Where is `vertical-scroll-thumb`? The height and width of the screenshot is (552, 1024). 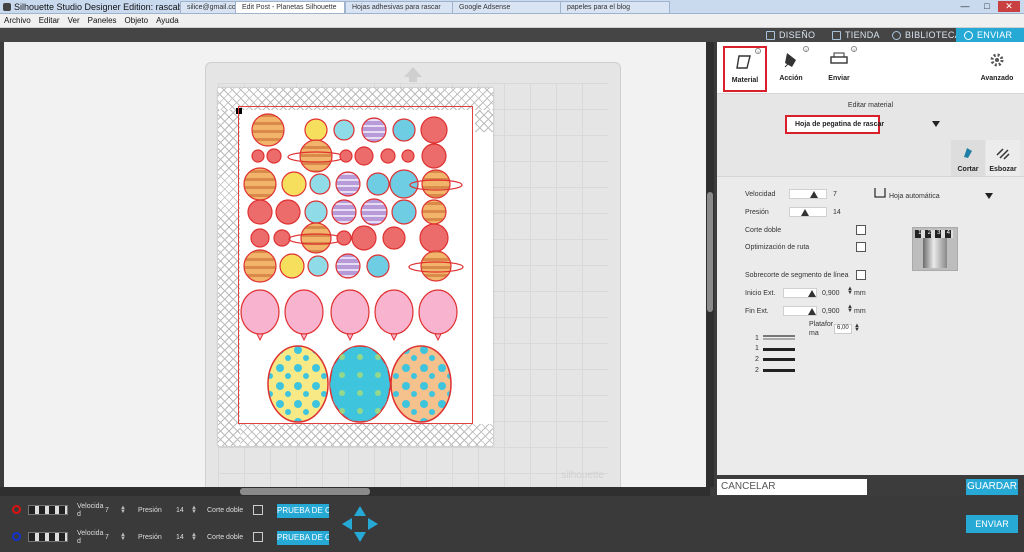 vertical-scroll-thumb is located at coordinates (710, 252).